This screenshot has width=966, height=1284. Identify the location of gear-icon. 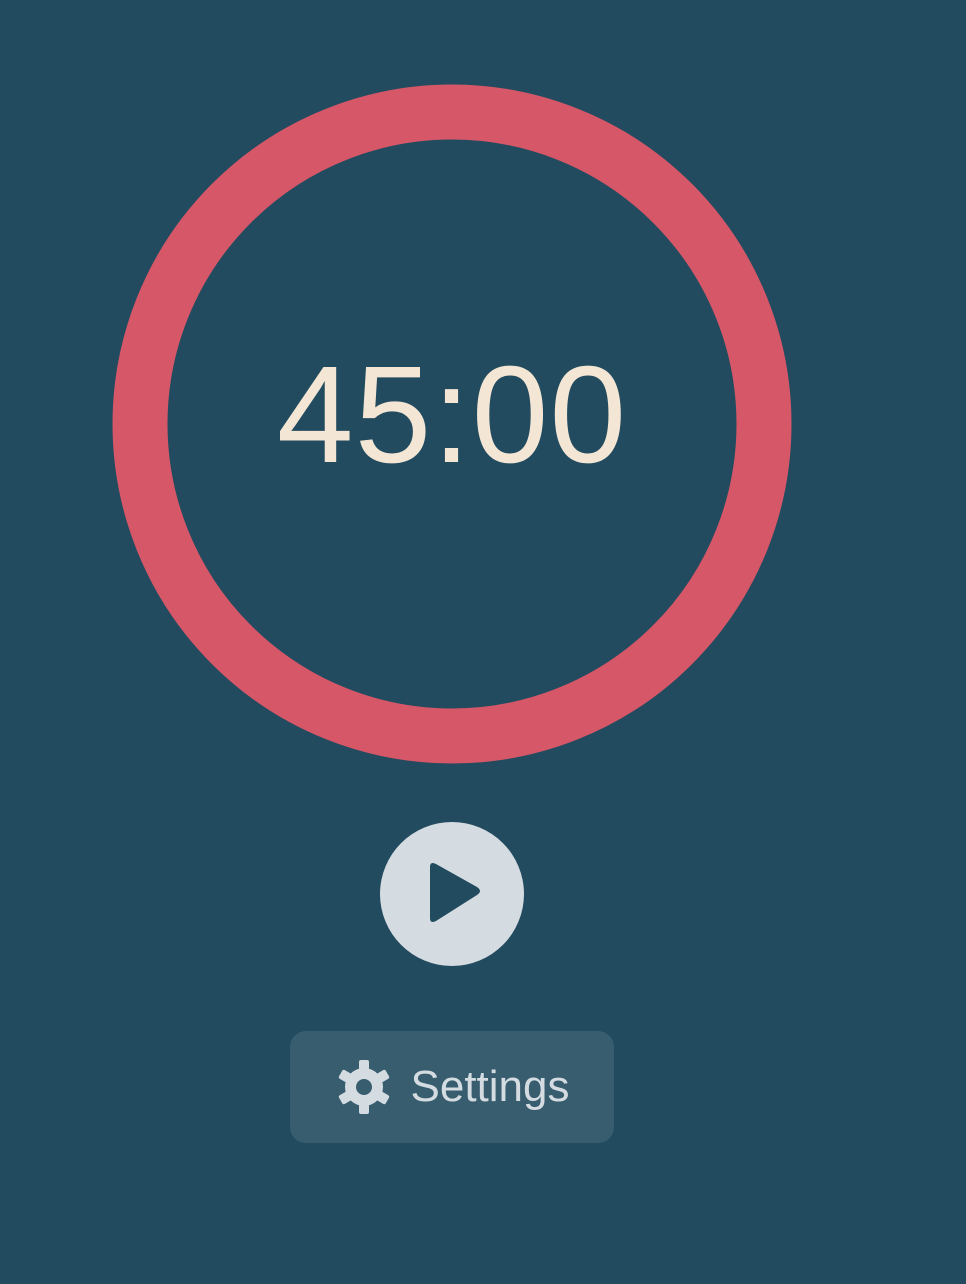
(364, 1087).